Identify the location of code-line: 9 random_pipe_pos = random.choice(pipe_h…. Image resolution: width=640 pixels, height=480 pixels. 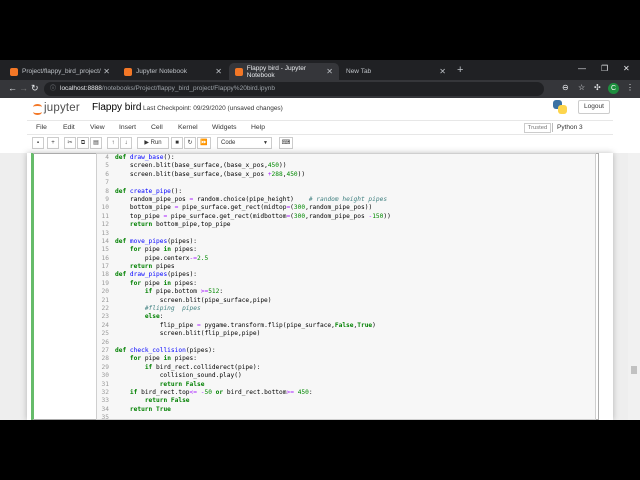
(346, 200).